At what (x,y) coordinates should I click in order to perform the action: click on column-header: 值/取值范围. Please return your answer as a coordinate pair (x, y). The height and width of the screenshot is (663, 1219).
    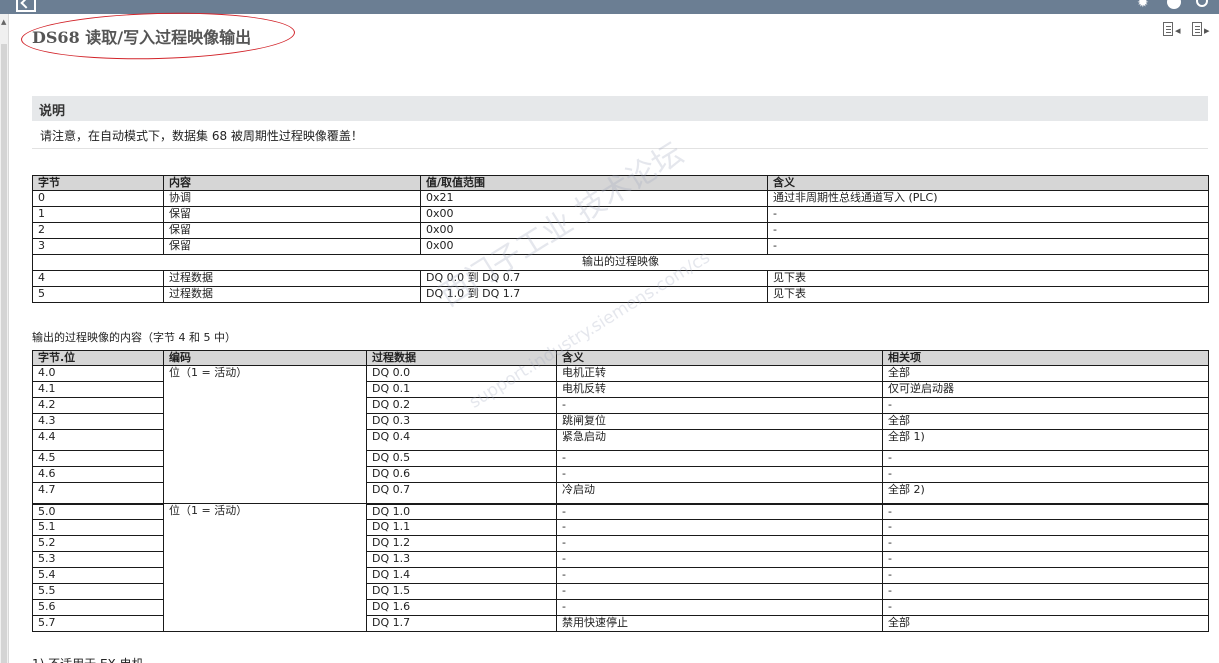
    Looking at the image, I should click on (594, 183).